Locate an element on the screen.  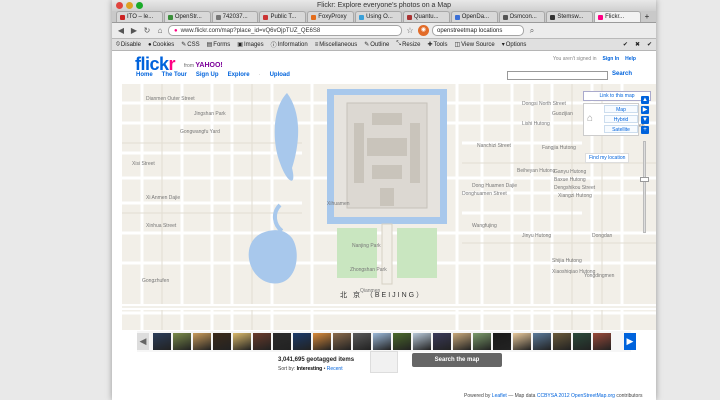
sort-recent-link: Recent is located at coordinates (335, 369).